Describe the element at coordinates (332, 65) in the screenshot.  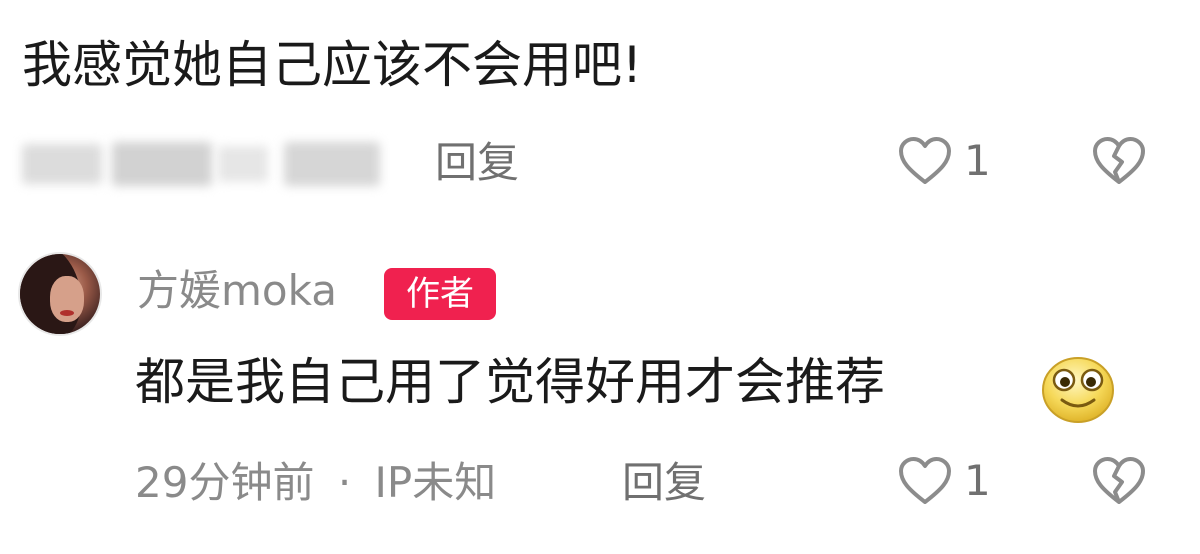
I see `comment-text: 我感觉她自己应该不会用吧!` at that location.